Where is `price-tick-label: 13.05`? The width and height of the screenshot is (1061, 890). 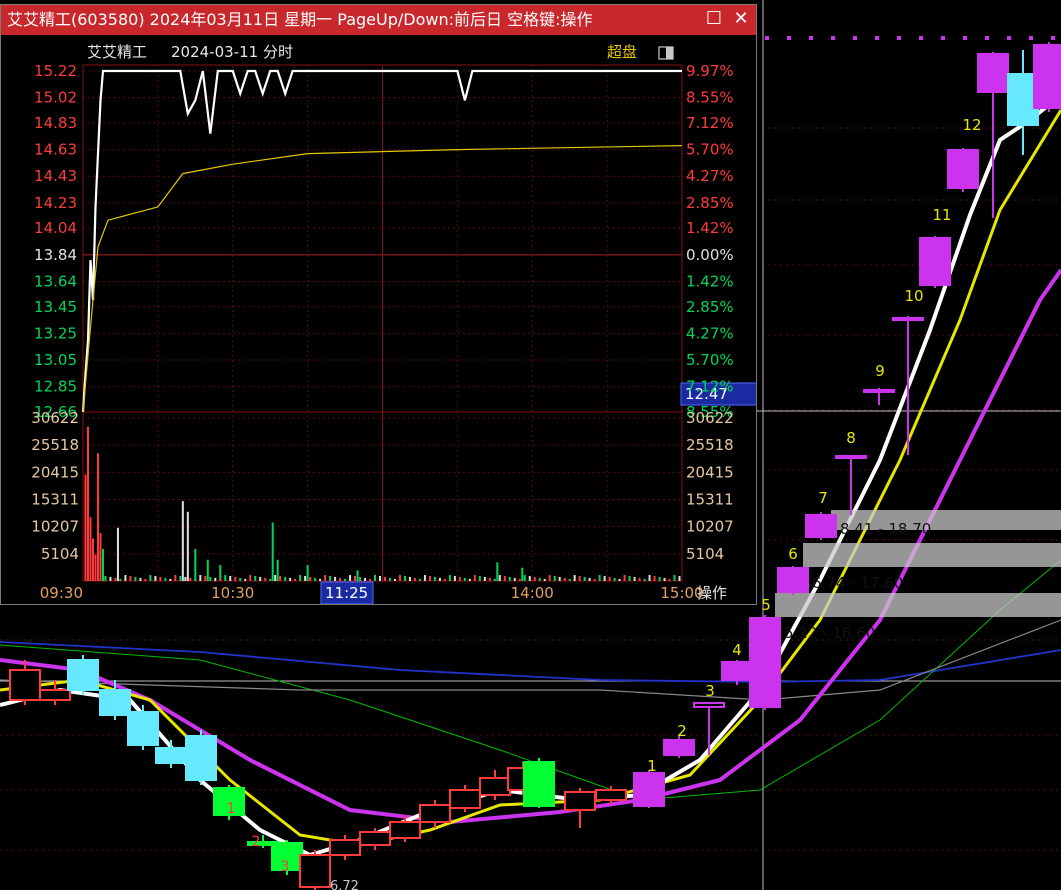
price-tick-label: 13.05 is located at coordinates (55, 360).